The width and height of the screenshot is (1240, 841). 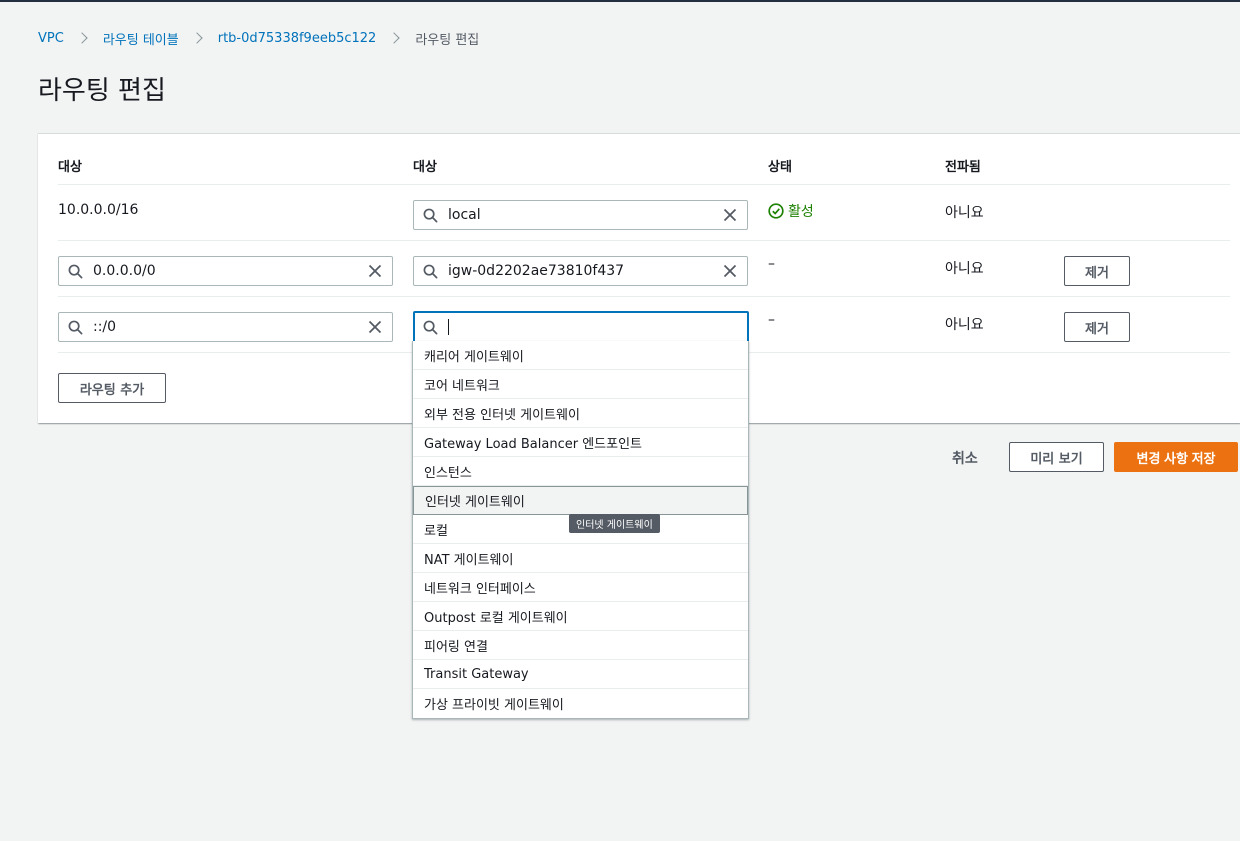 I want to click on breadcrumb-vpc: VPC, so click(x=51, y=38).